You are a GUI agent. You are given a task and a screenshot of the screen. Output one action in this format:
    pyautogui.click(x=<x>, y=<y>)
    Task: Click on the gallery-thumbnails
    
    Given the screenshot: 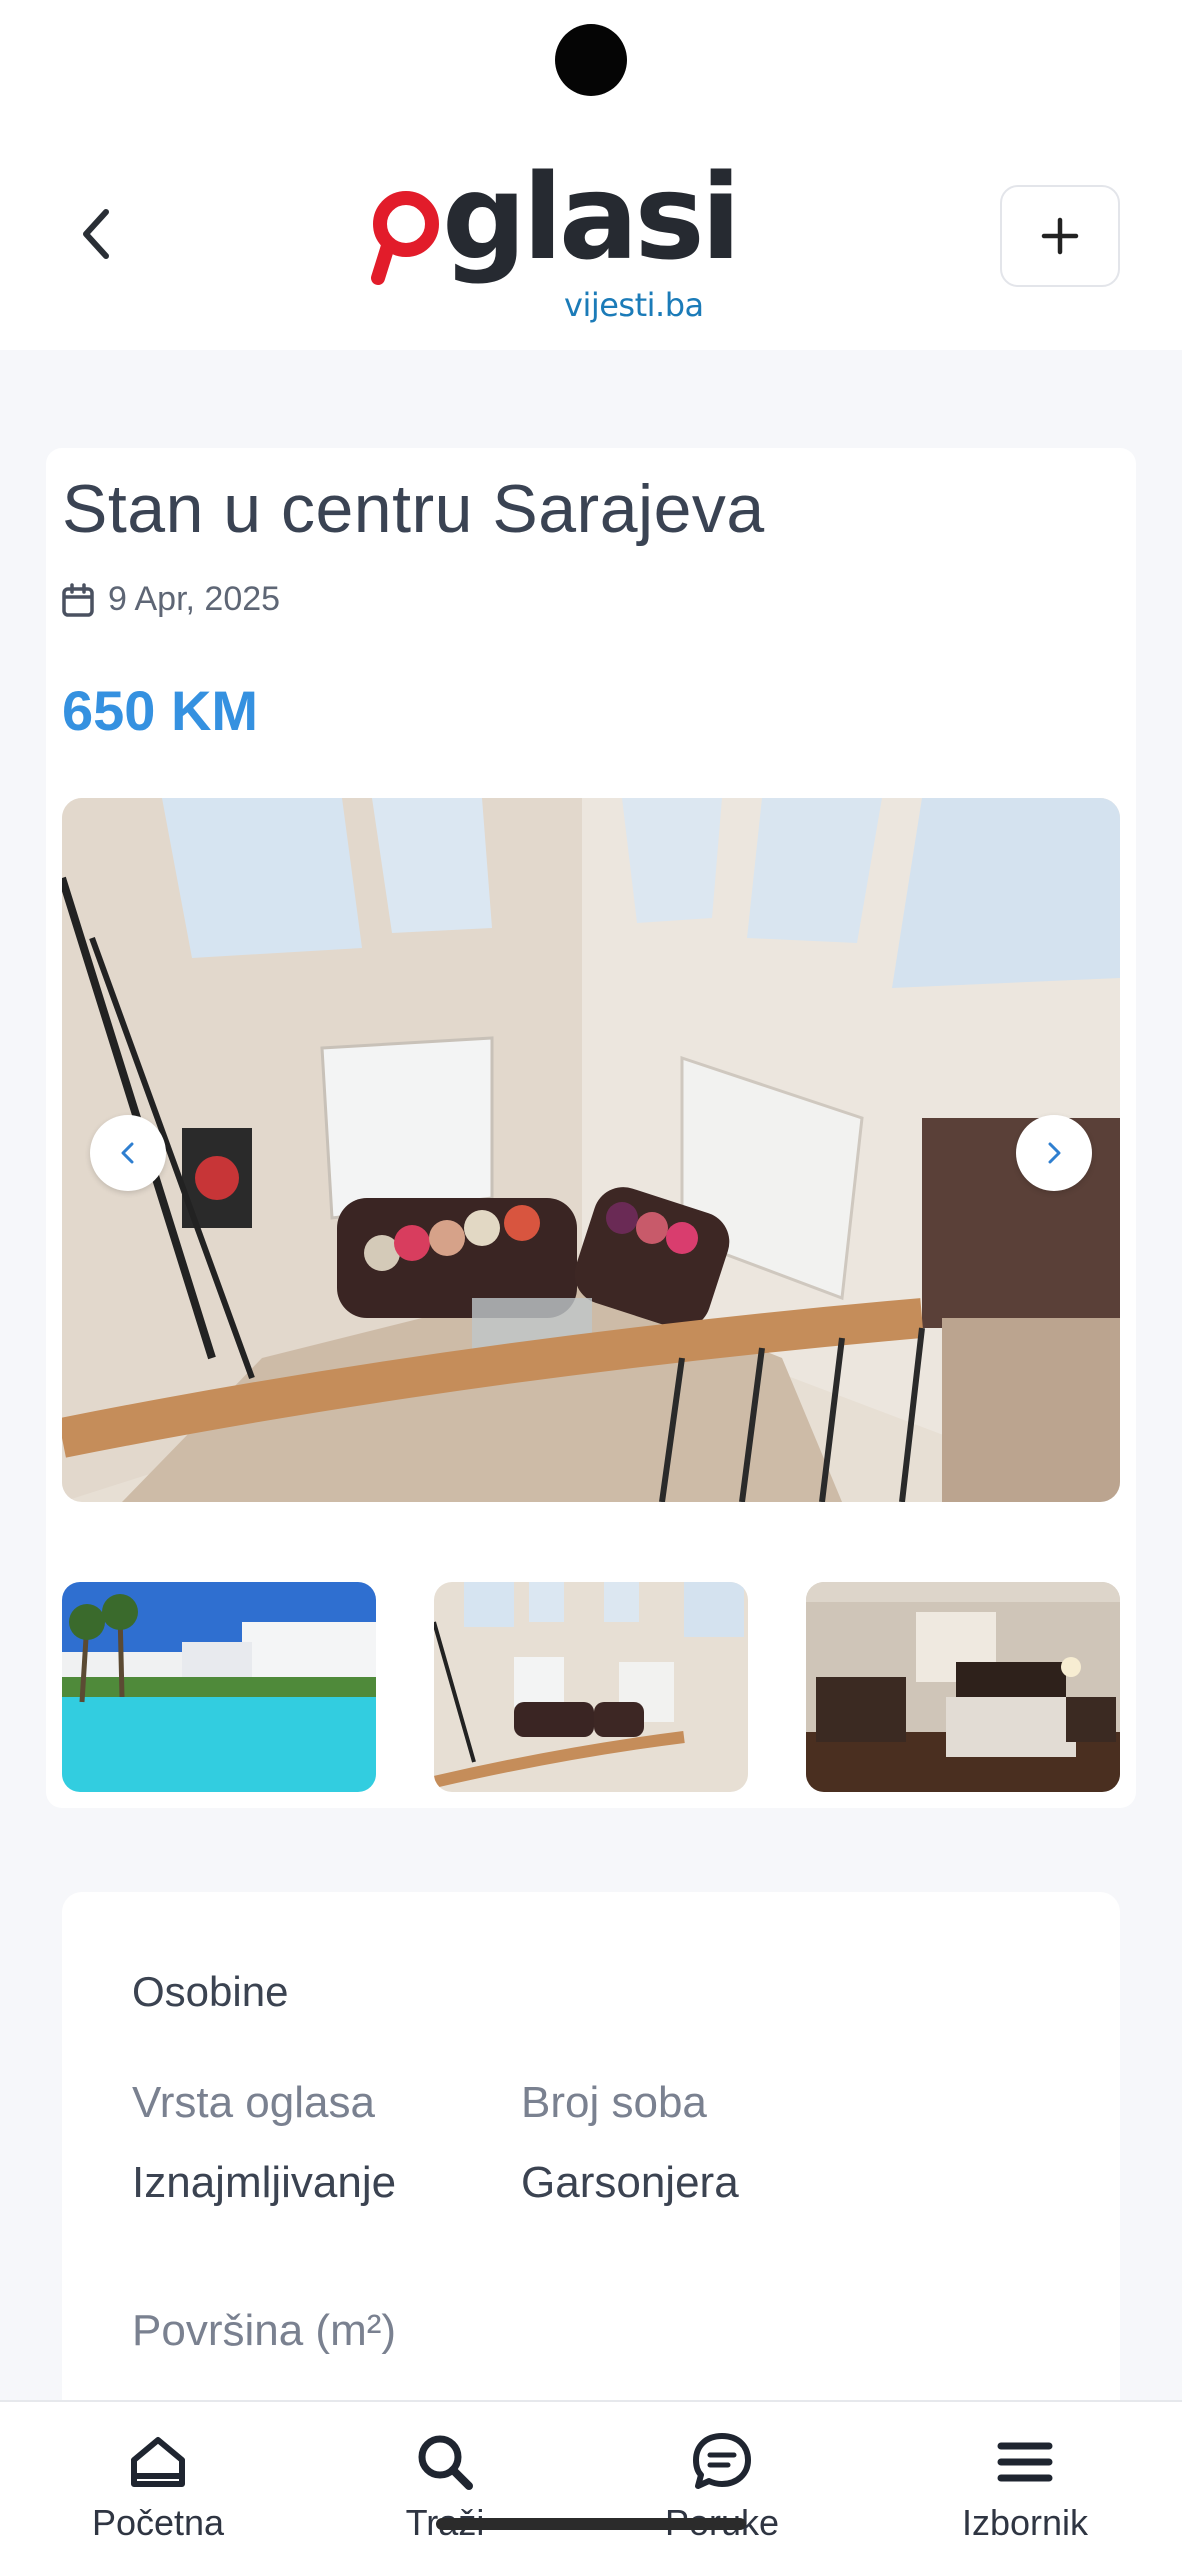 What is the action you would take?
    pyautogui.click(x=591, y=1687)
    